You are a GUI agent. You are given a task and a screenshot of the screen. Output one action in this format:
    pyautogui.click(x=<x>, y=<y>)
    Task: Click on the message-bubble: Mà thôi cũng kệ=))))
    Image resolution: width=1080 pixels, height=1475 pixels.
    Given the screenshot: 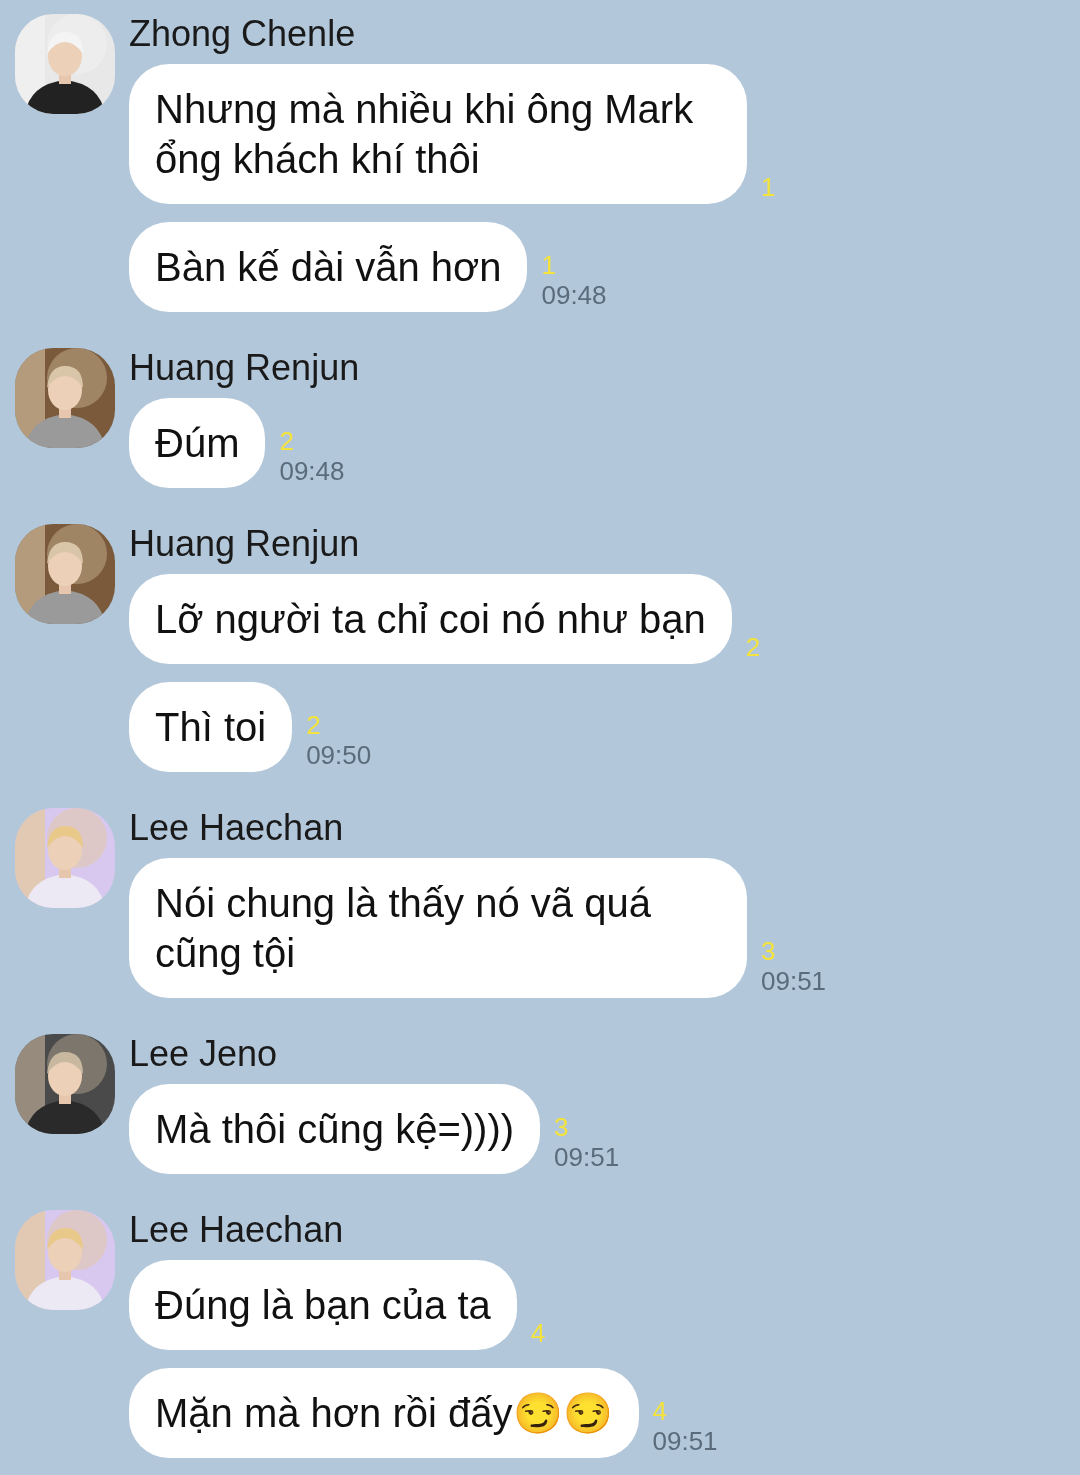 What is the action you would take?
    pyautogui.click(x=335, y=1129)
    